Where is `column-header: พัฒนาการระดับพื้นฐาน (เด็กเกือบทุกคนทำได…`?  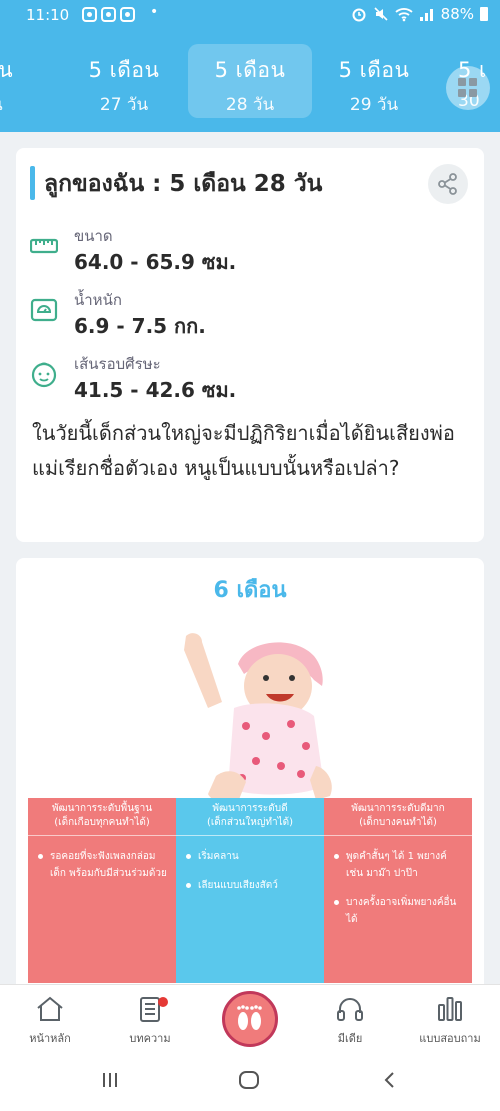 column-header: พัฒนาการระดับพื้นฐาน (เด็กเกือบทุกคนทำได… is located at coordinates (102, 817).